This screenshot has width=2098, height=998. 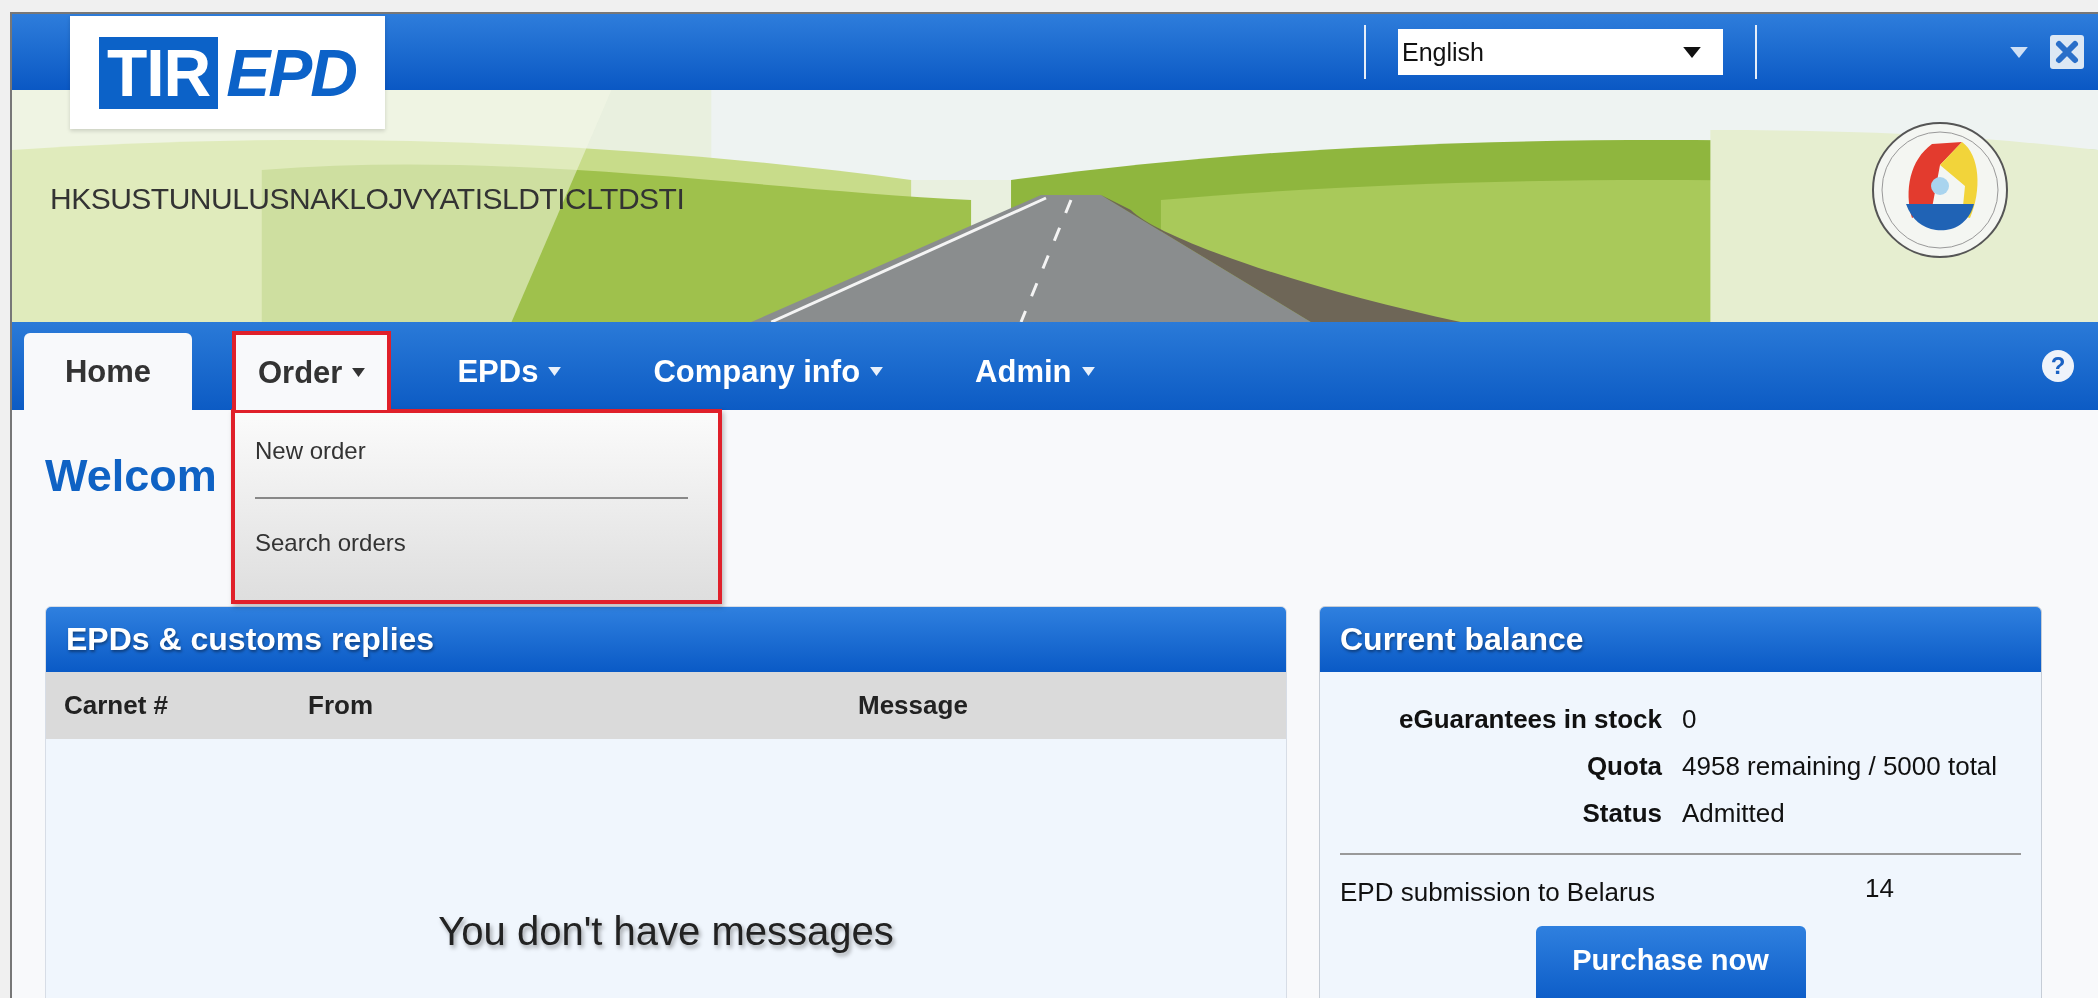 What do you see at coordinates (131, 476) in the screenshot?
I see `welcome-heading: Welcom` at bounding box center [131, 476].